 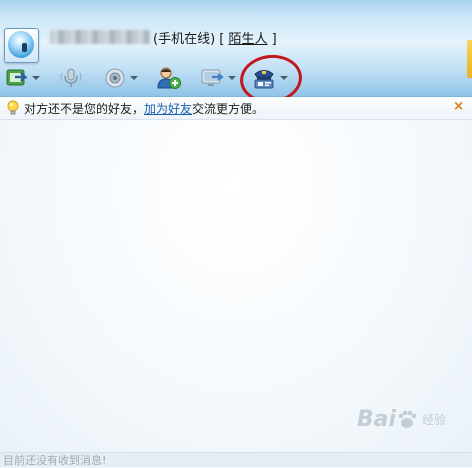 I want to click on voice-call-icon, so click(x=71, y=77).